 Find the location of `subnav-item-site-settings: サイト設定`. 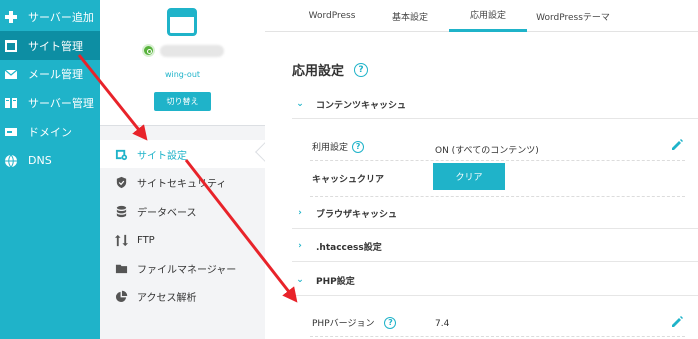

subnav-item-site-settings: サイト設定 is located at coordinates (182, 154).